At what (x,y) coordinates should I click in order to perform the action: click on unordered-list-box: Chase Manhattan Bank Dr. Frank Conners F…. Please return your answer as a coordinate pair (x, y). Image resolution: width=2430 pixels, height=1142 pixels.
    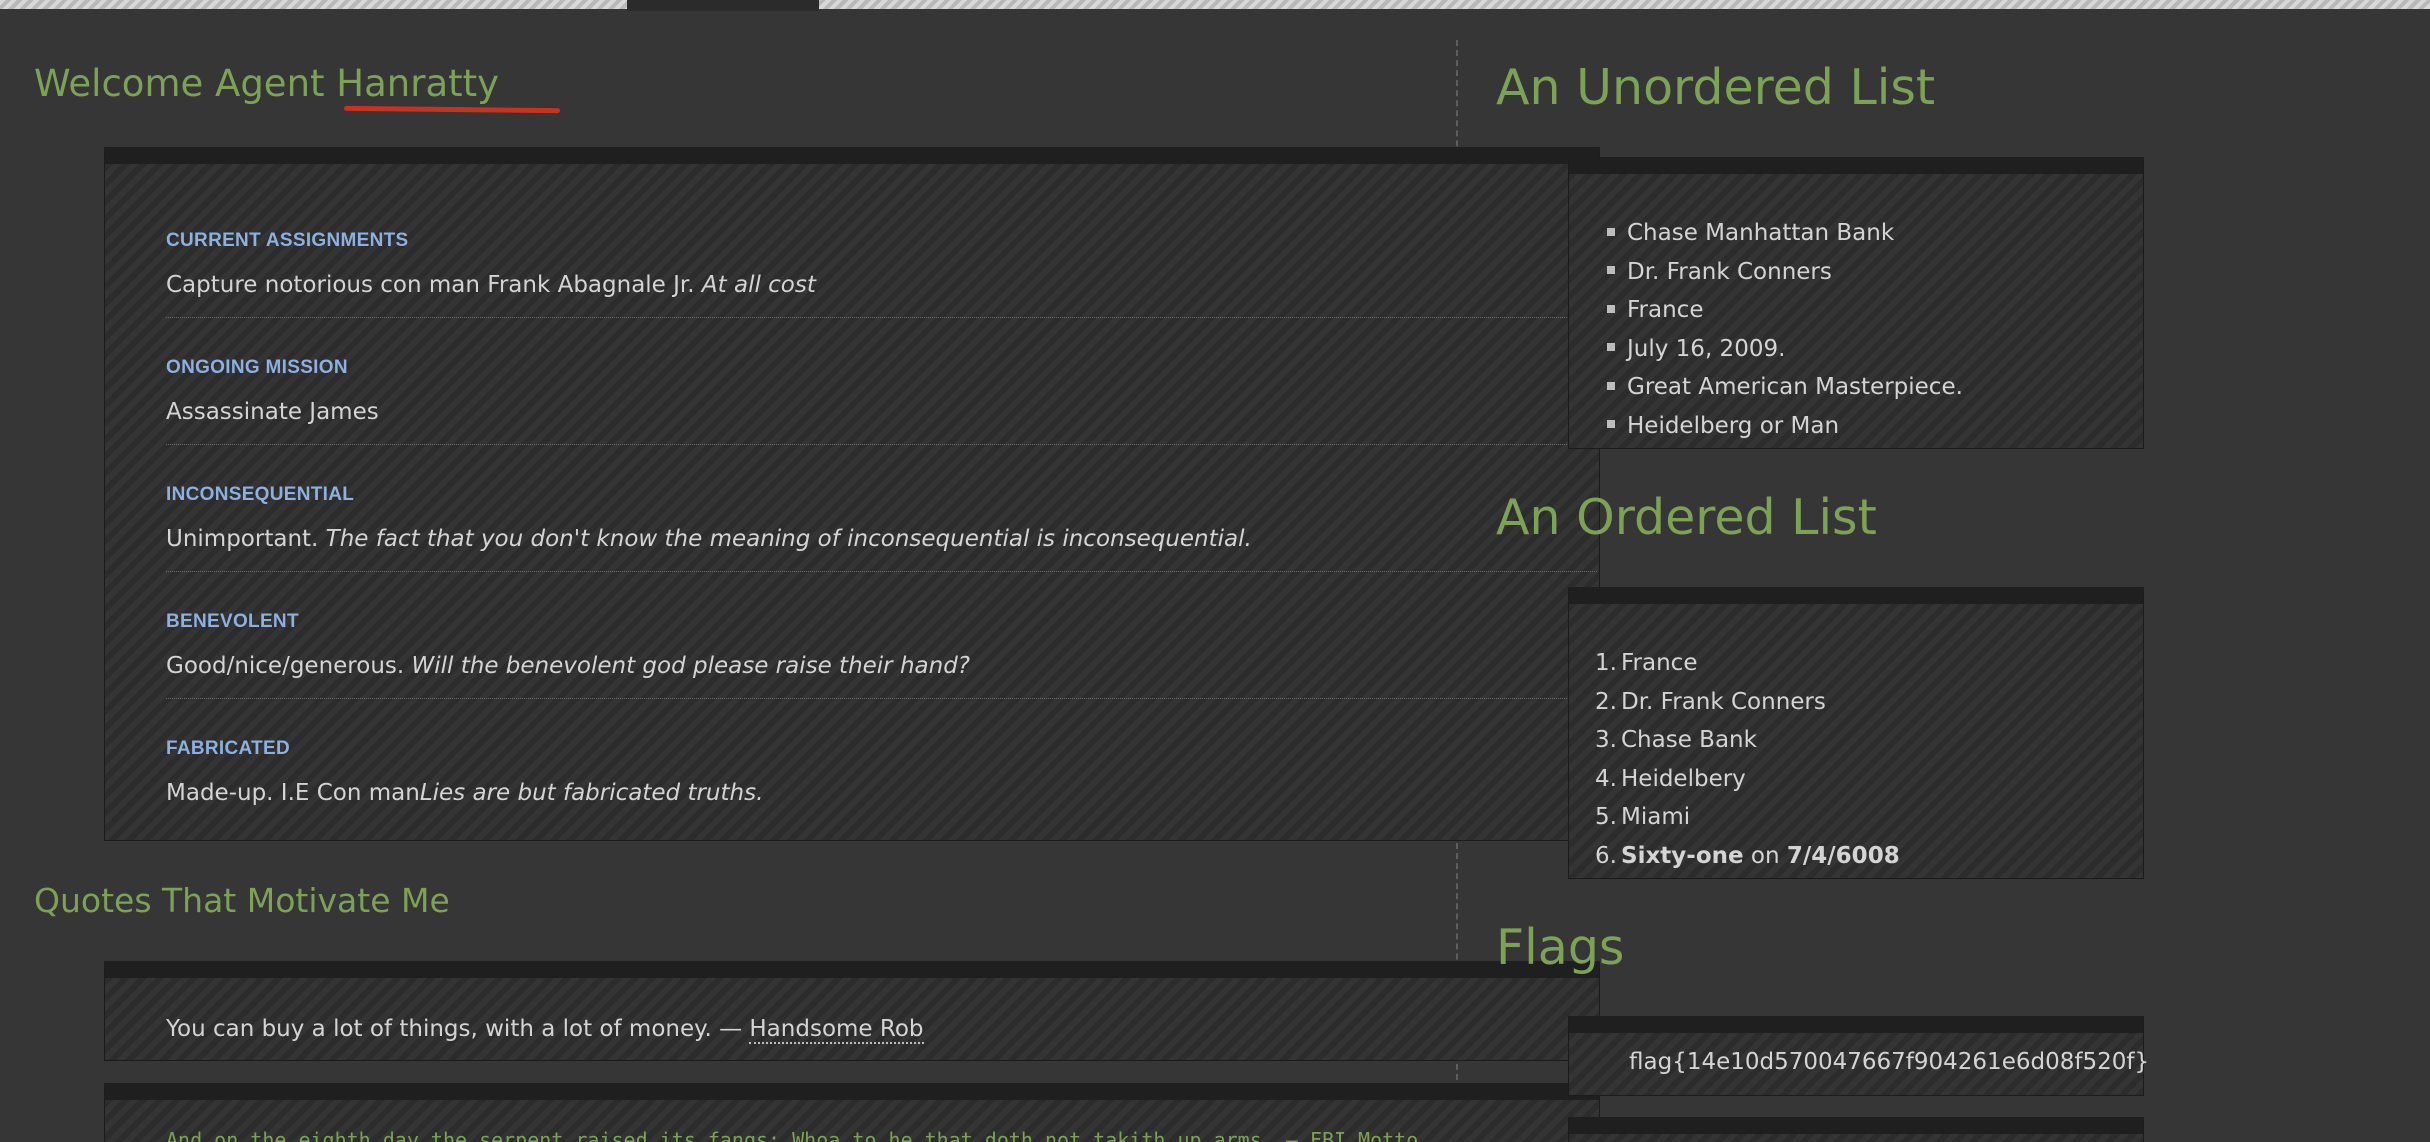
    Looking at the image, I should click on (1856, 303).